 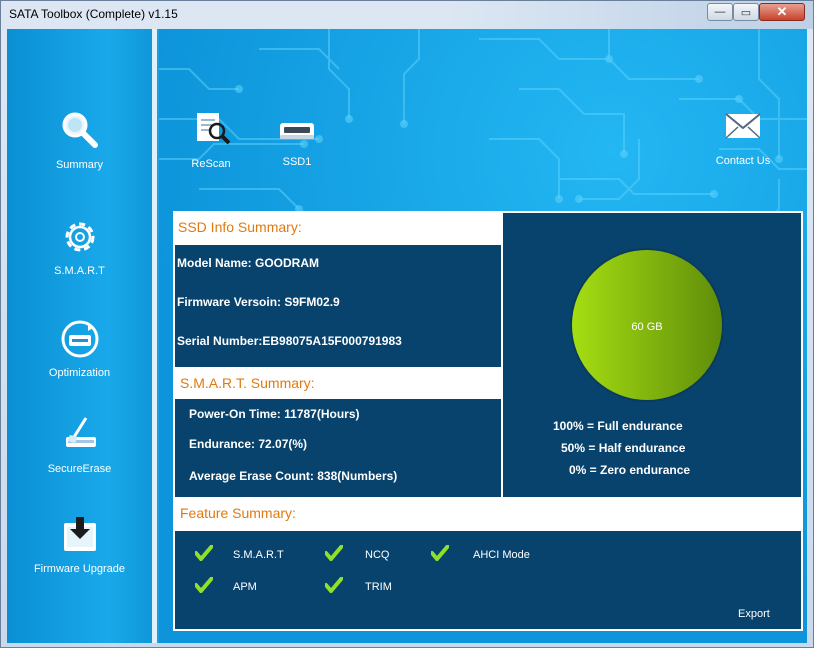 I want to click on feature-trim: TRIM, so click(x=378, y=587).